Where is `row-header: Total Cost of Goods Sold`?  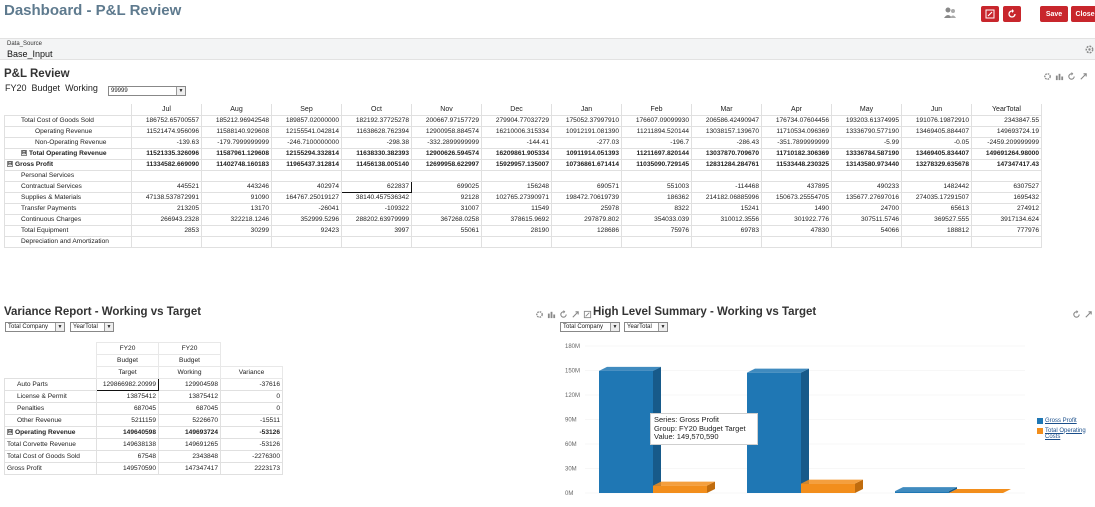 row-header: Total Cost of Goods Sold is located at coordinates (68, 120).